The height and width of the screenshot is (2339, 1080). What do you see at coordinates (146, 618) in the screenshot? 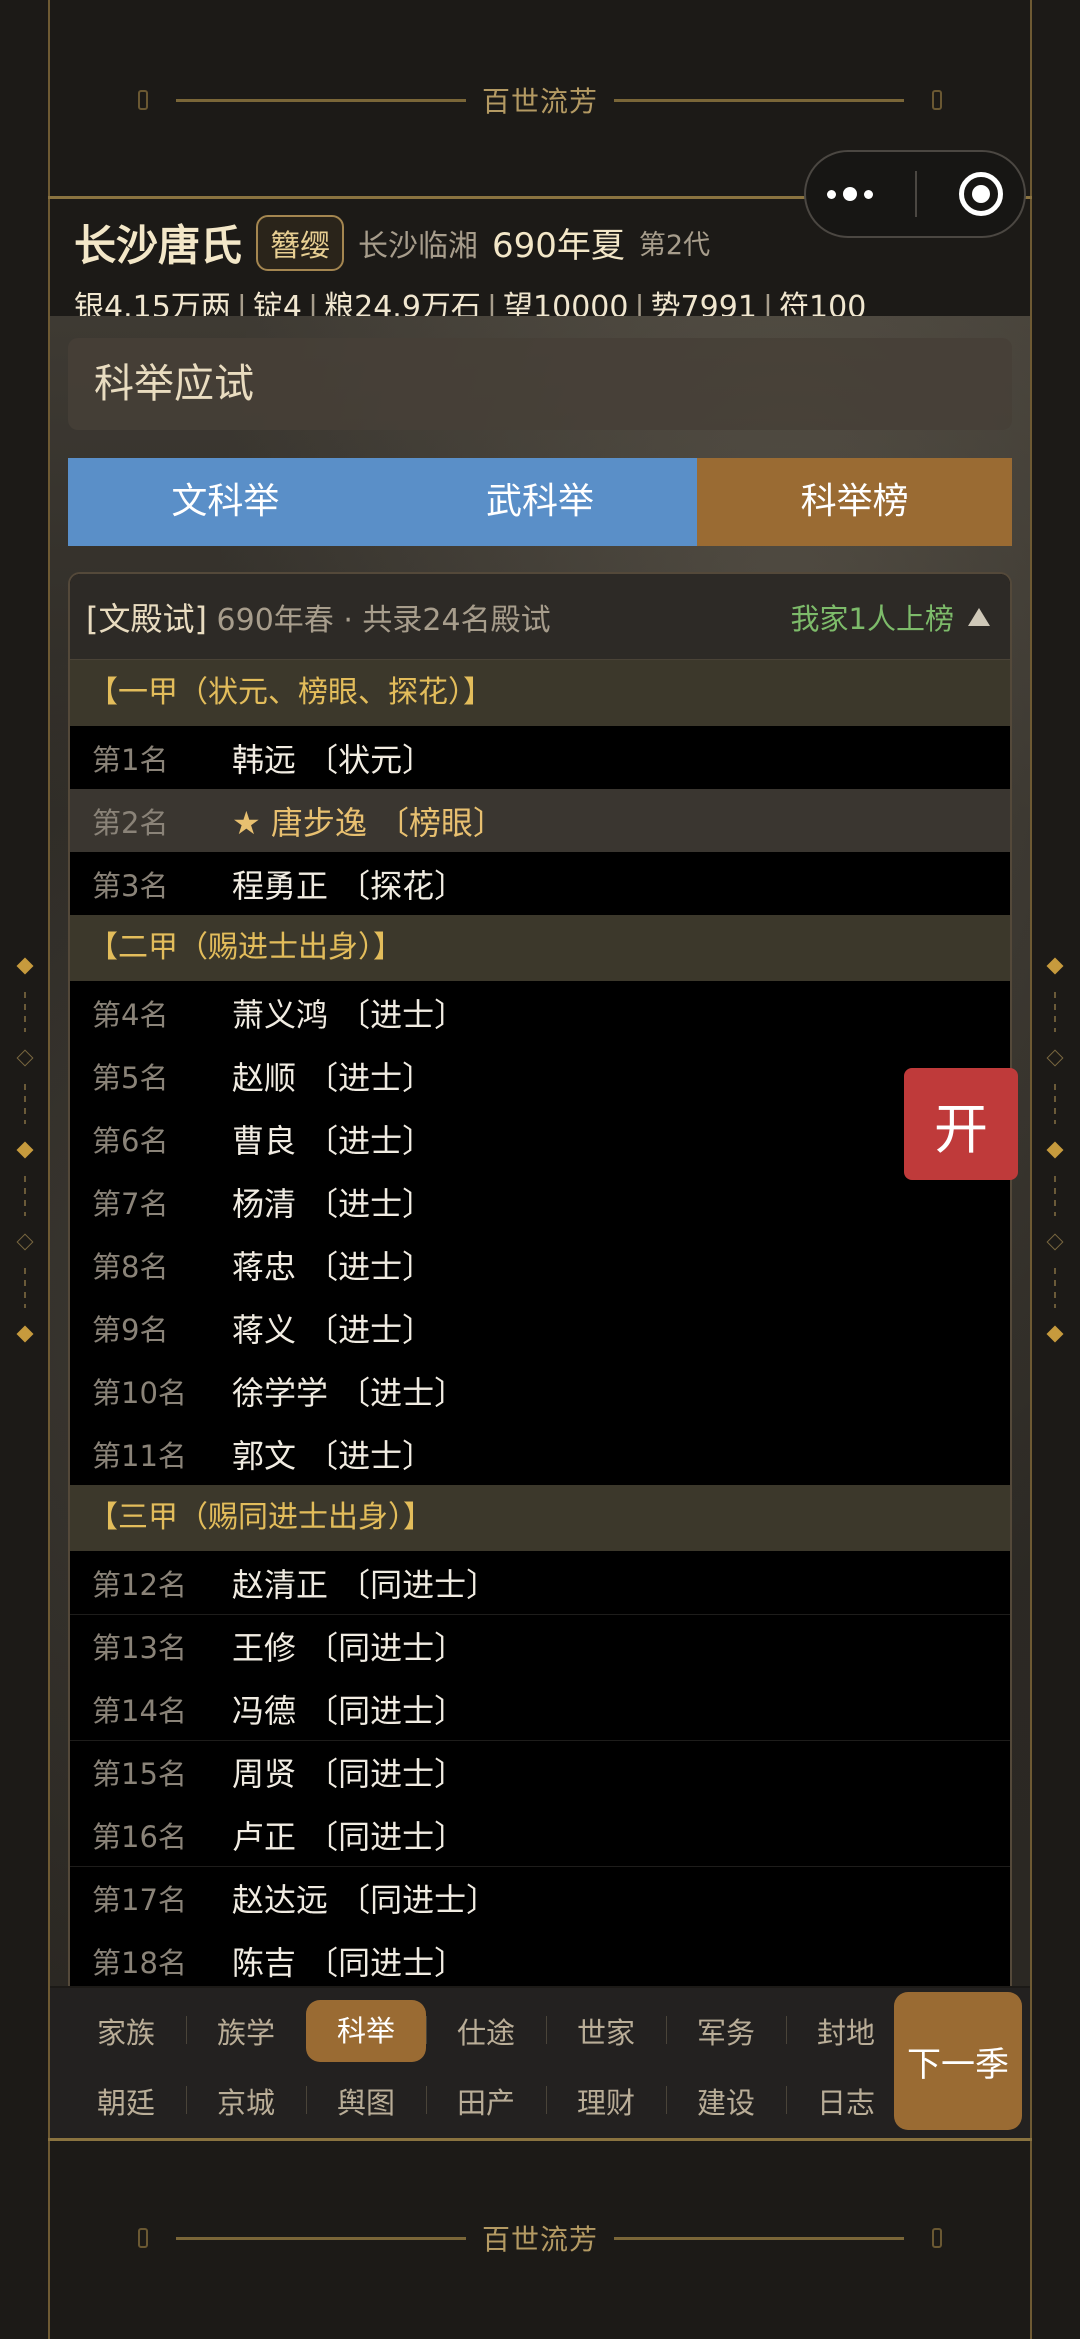
I see `exam-name: [文殿试]` at bounding box center [146, 618].